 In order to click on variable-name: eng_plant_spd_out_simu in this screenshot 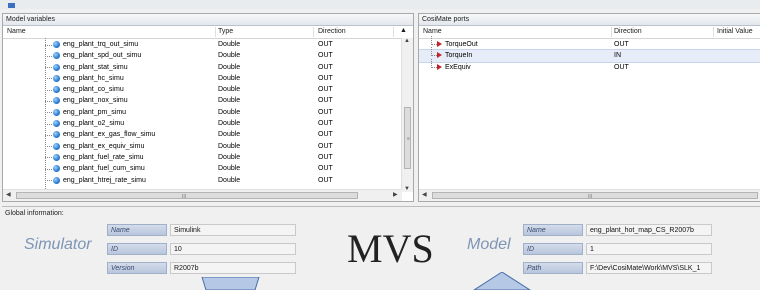, I will do `click(102, 56)`.